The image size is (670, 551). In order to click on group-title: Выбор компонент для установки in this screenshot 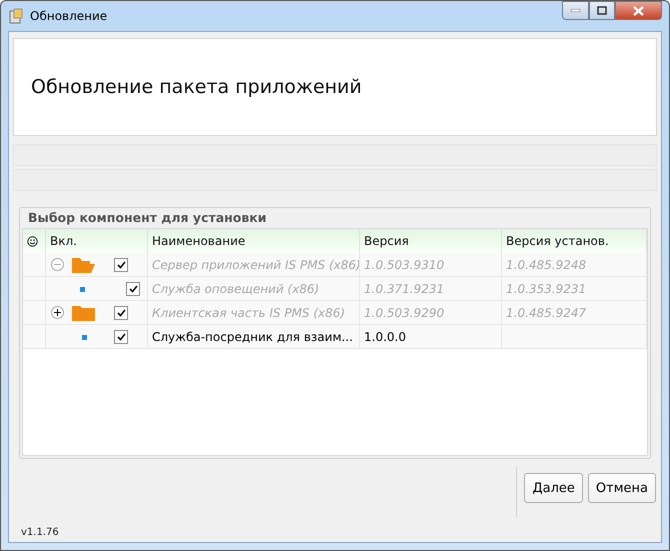, I will do `click(147, 218)`.